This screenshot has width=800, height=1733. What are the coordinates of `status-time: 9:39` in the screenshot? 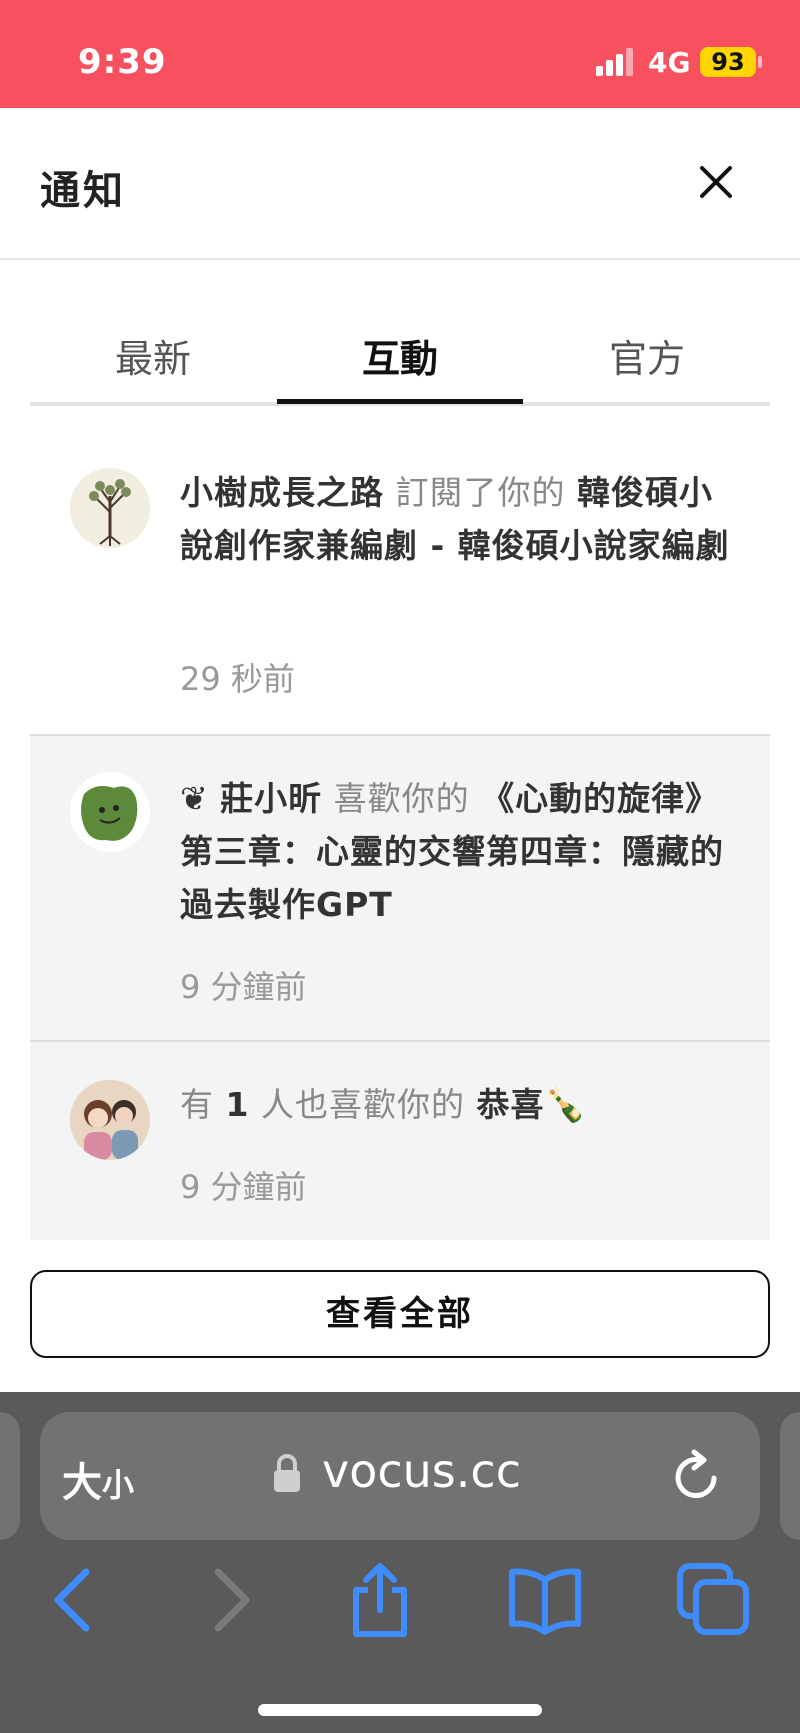 It's located at (122, 62).